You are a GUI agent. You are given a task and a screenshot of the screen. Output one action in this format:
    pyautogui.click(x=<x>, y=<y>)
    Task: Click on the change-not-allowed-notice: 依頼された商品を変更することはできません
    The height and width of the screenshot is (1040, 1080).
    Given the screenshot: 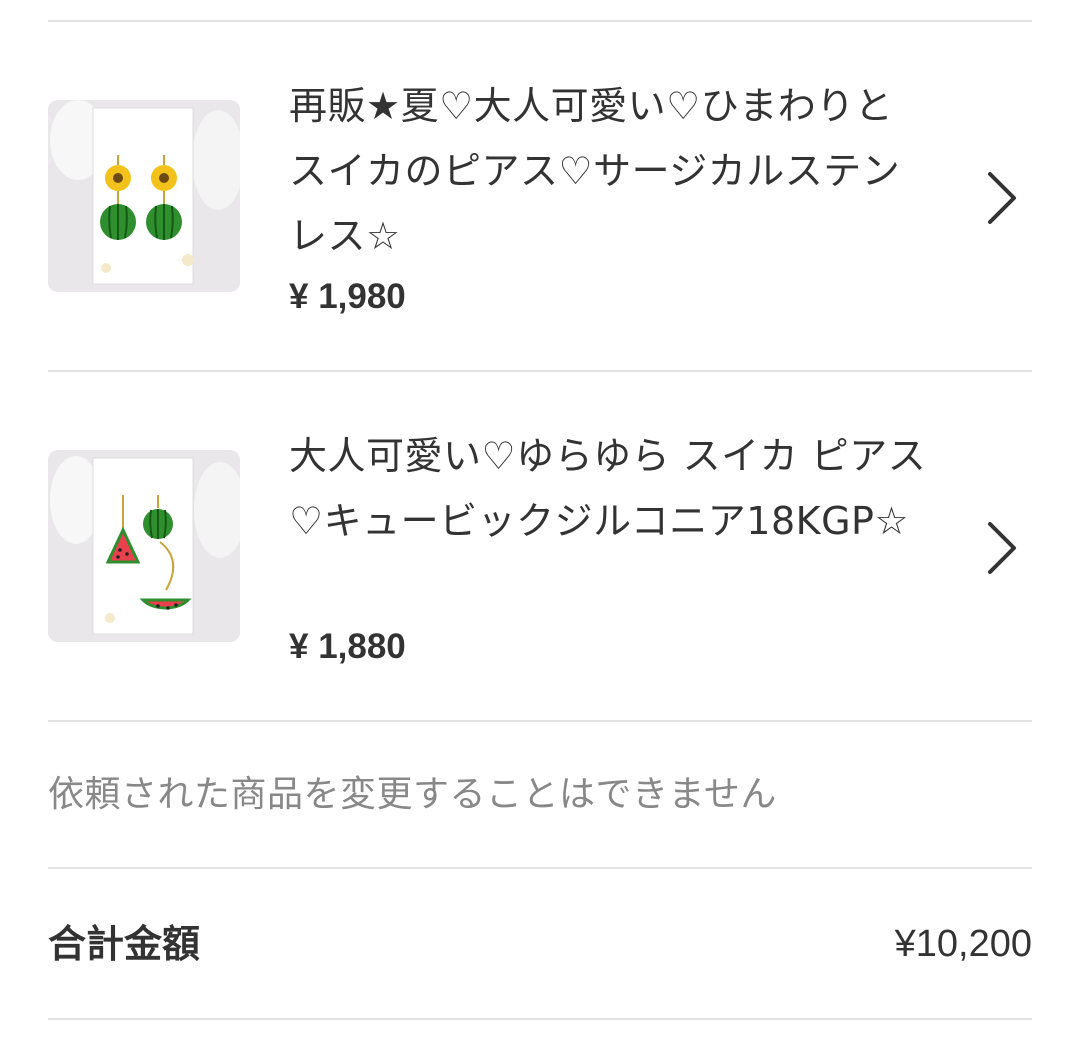 What is the action you would take?
    pyautogui.click(x=412, y=794)
    